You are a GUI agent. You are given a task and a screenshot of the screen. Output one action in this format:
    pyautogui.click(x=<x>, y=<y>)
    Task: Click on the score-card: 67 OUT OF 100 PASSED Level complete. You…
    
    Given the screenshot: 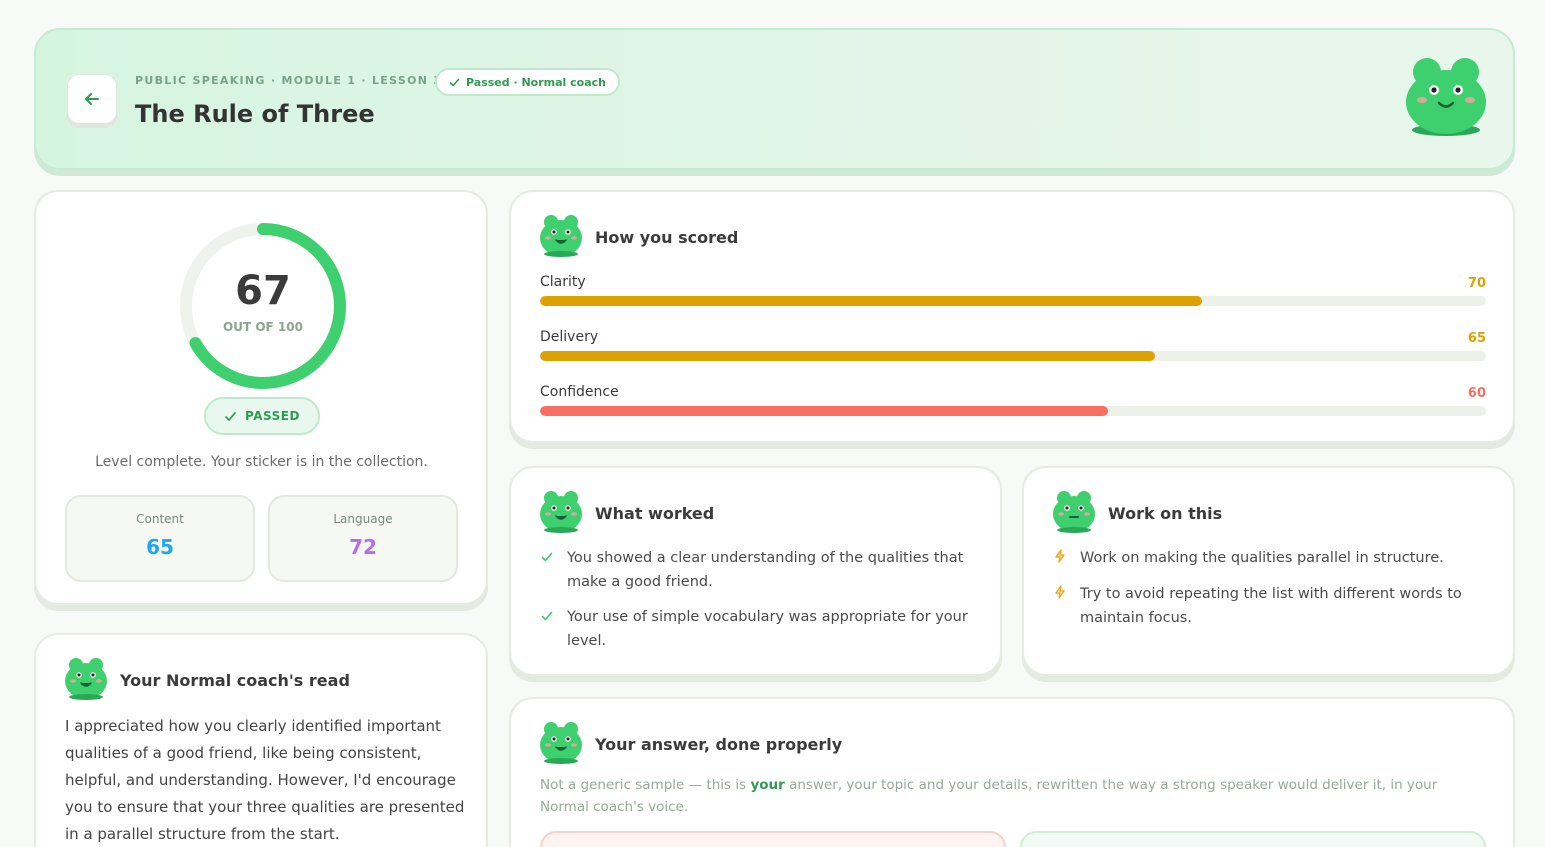 What is the action you would take?
    pyautogui.click(x=261, y=397)
    